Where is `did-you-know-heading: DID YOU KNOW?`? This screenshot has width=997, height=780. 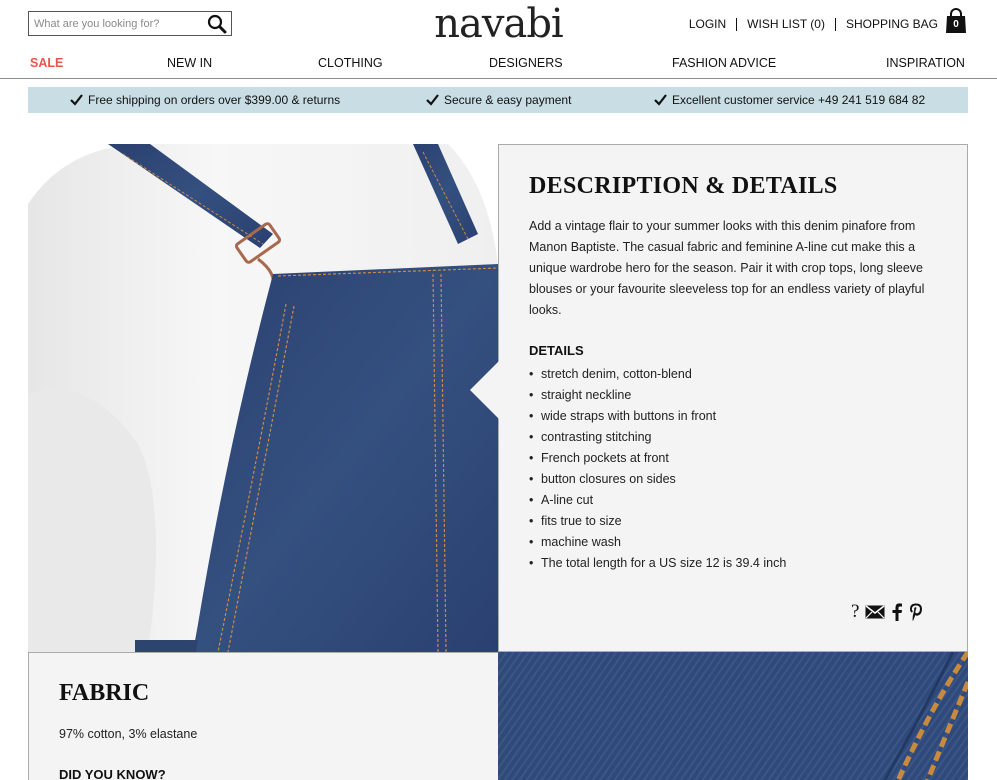 did-you-know-heading: DID YOU KNOW? is located at coordinates (112, 773).